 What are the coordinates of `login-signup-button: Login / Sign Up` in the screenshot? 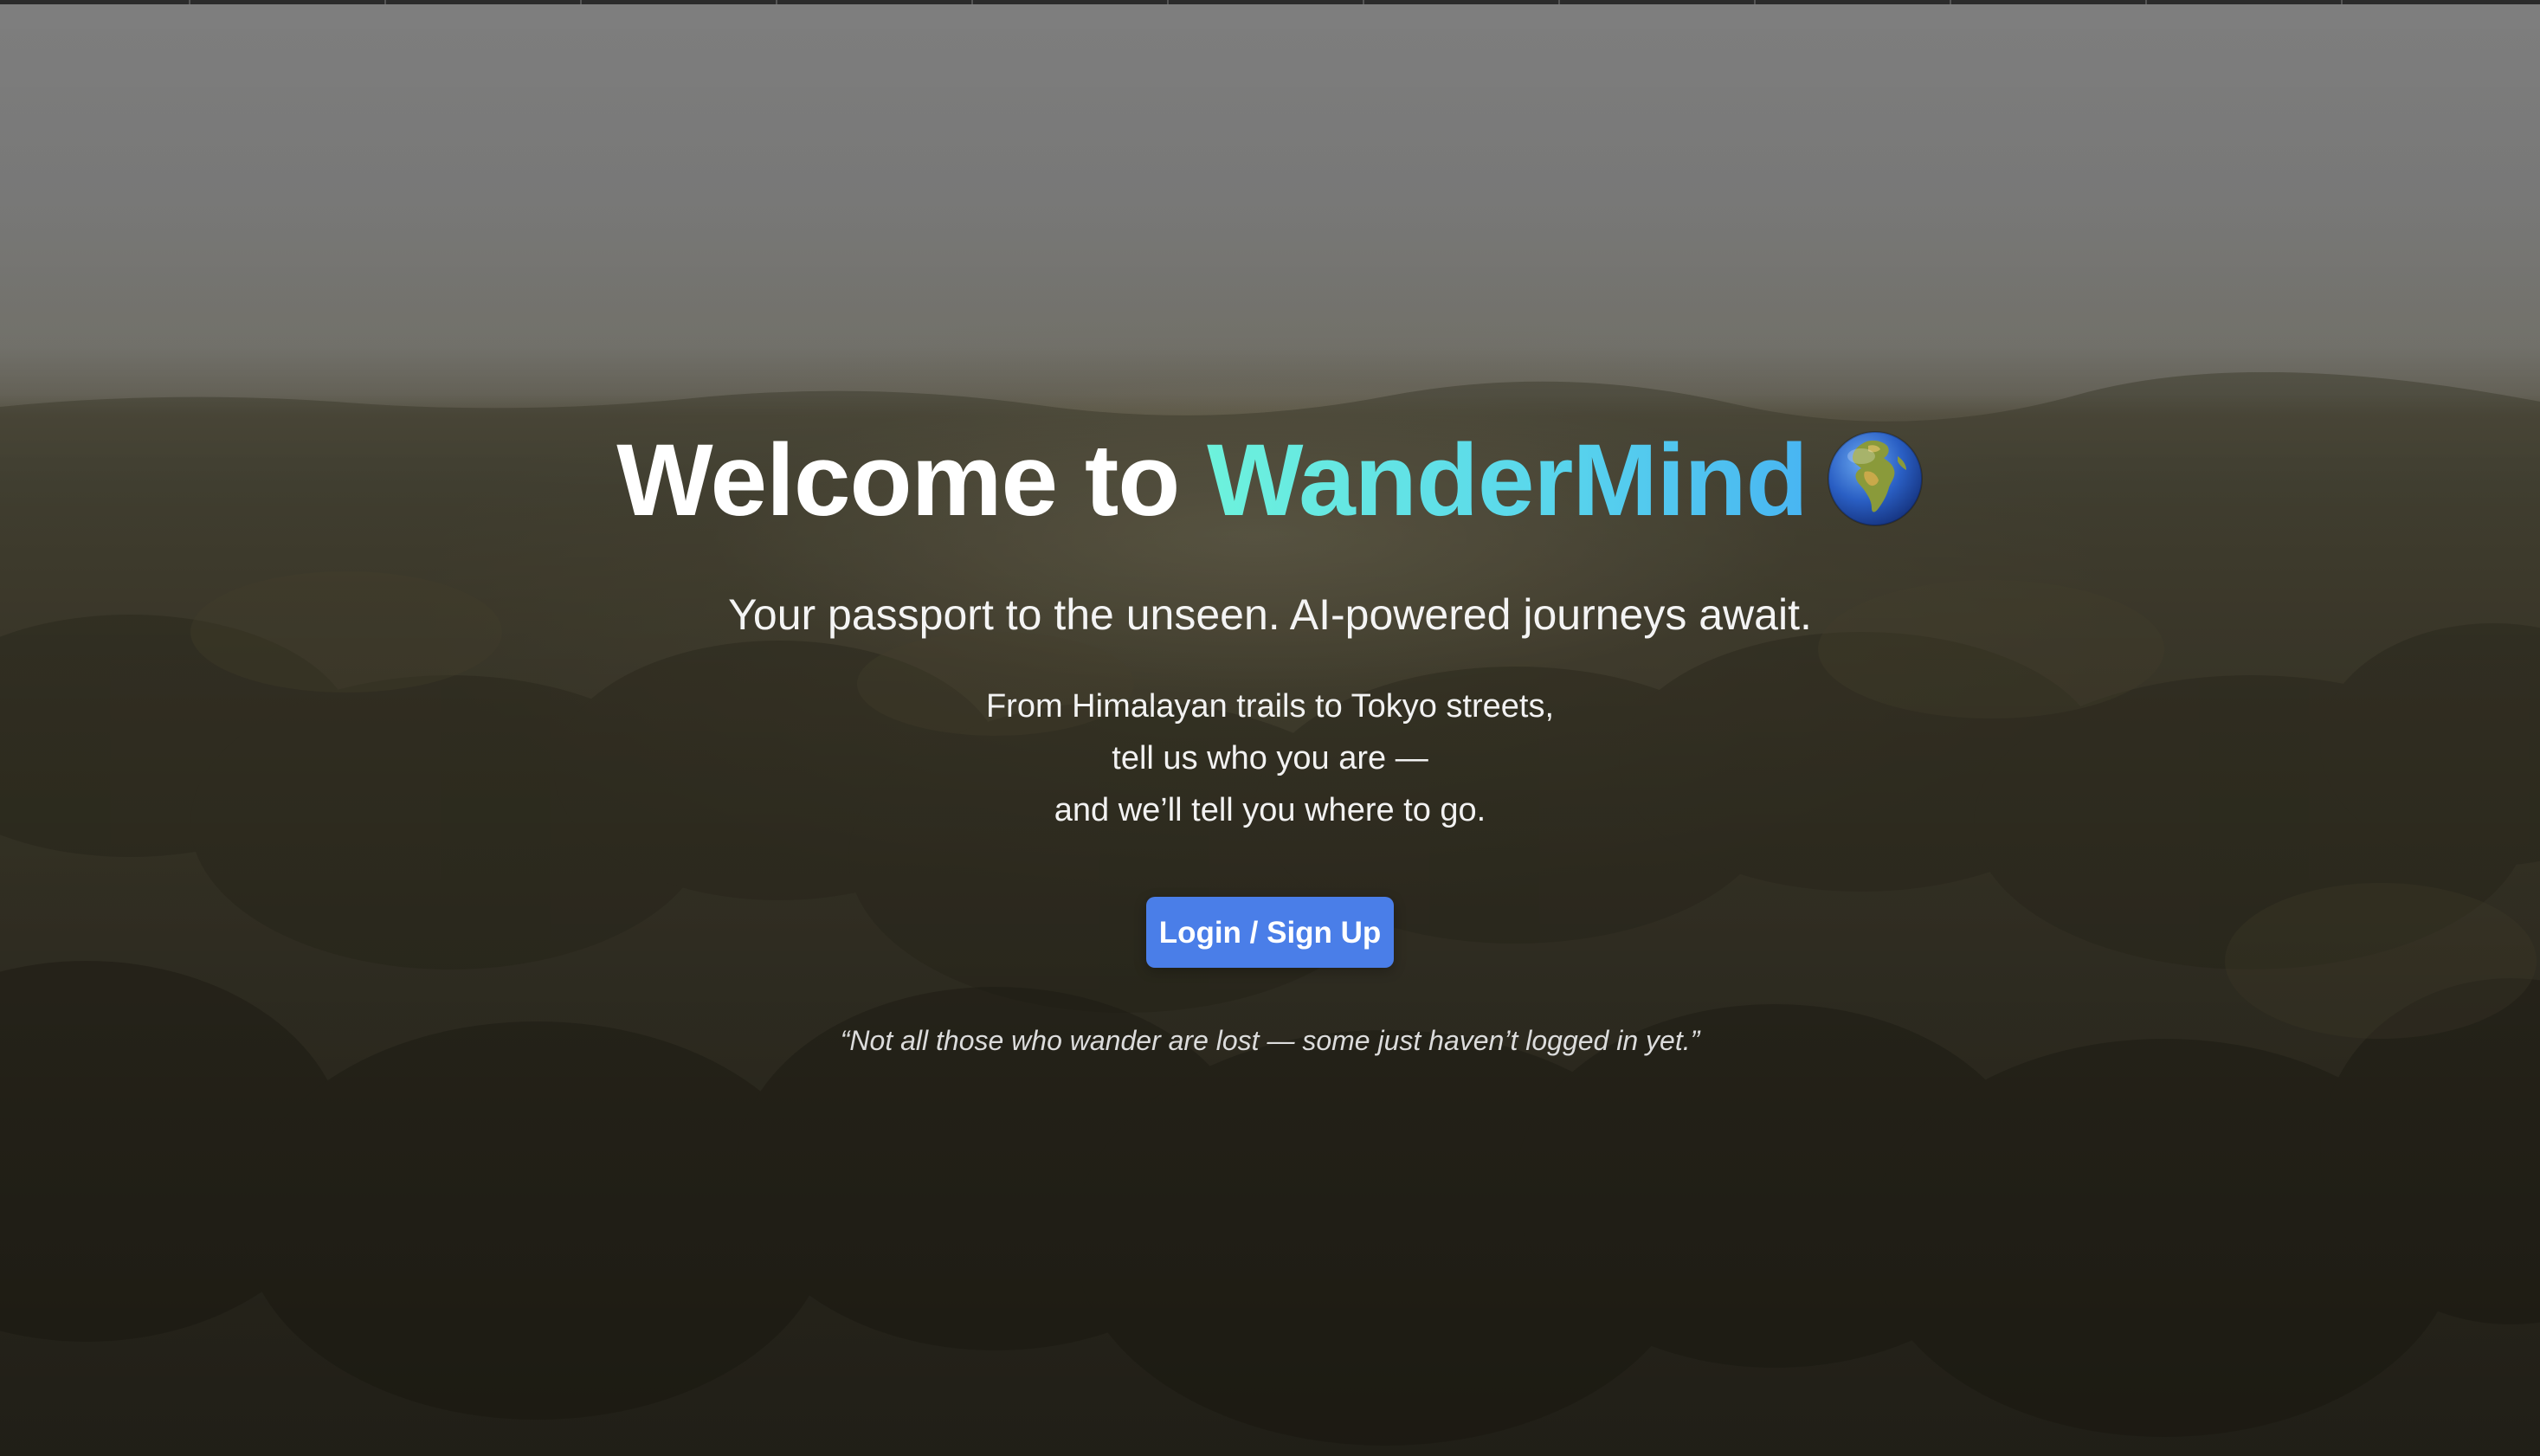 It's located at (1270, 932).